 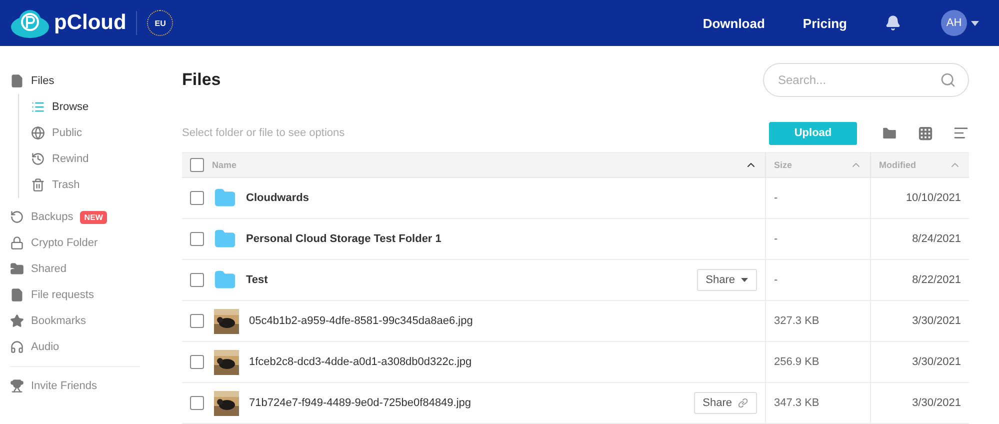 I want to click on file-name: Cloudwards, so click(x=501, y=198).